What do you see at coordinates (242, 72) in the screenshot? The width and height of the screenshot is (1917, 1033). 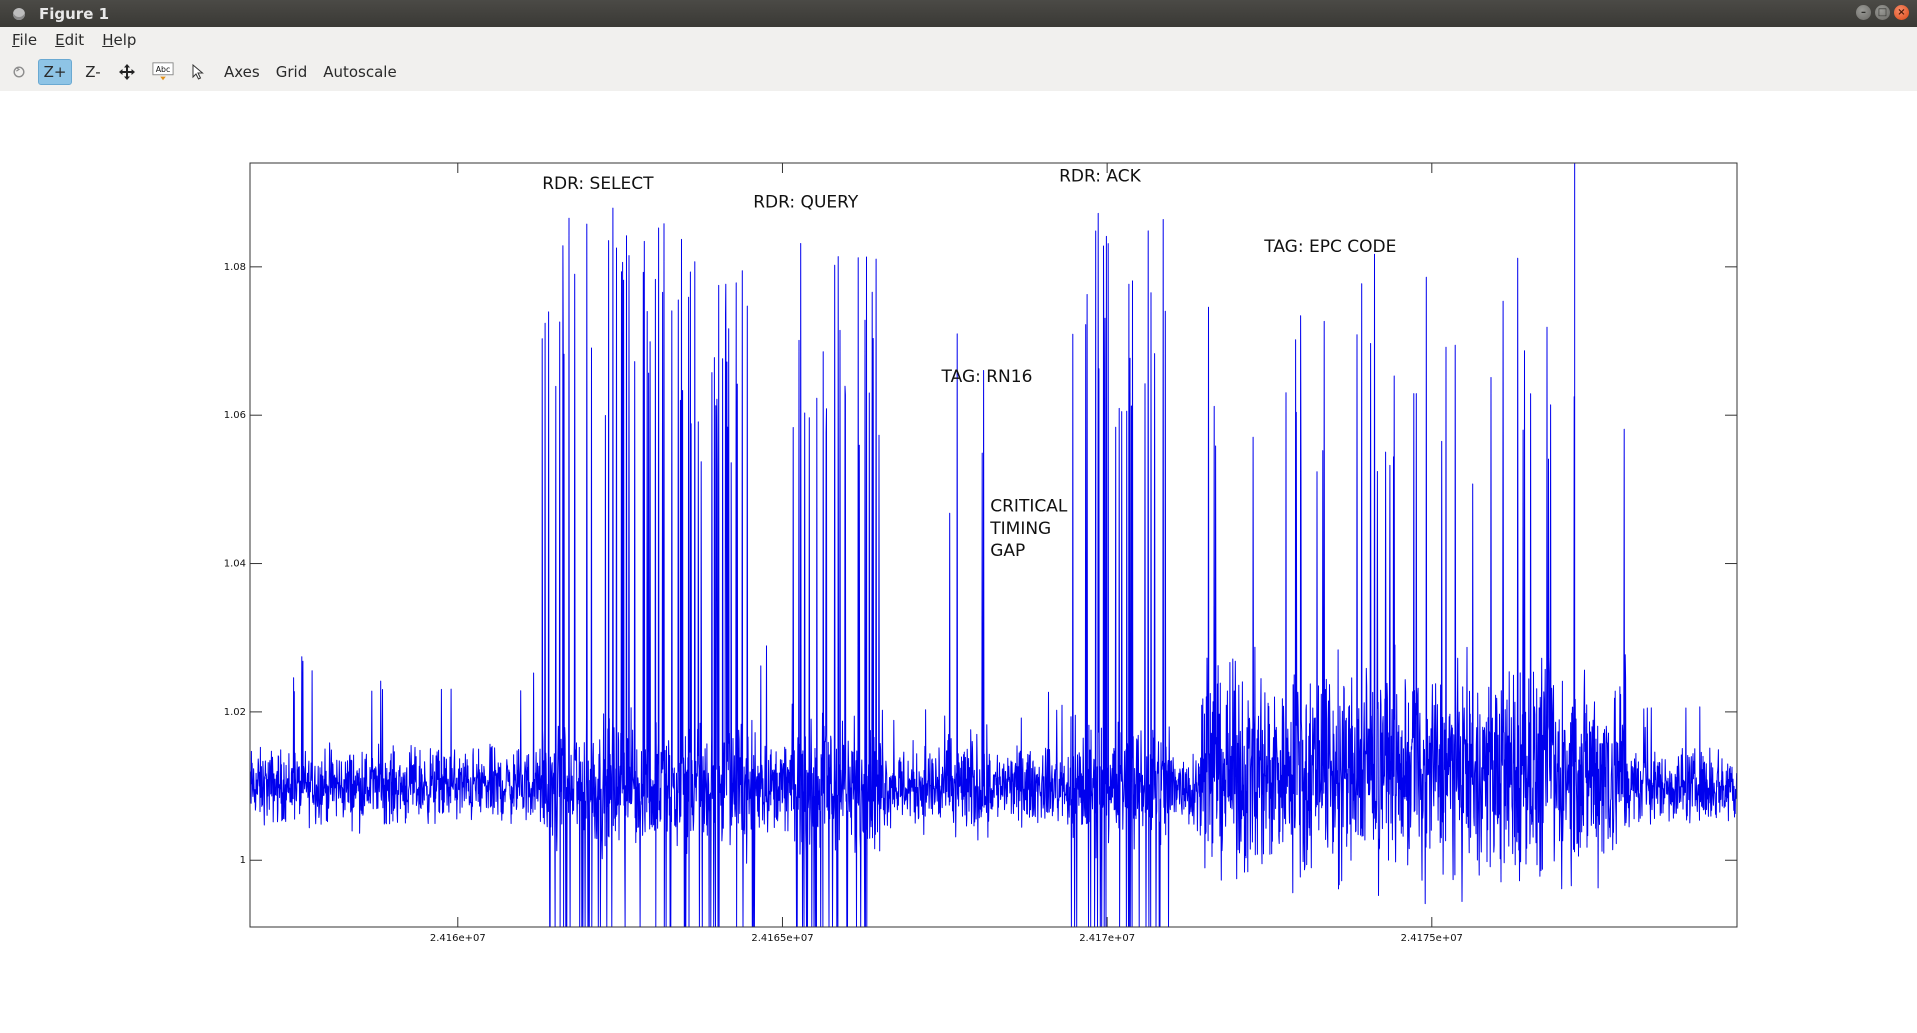 I see `axes-button: Axes` at bounding box center [242, 72].